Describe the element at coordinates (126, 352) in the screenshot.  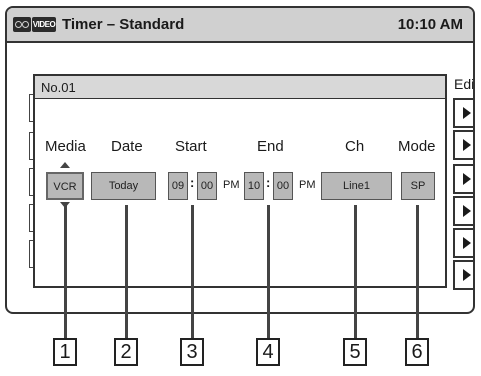
I see `callout-number: 2` at that location.